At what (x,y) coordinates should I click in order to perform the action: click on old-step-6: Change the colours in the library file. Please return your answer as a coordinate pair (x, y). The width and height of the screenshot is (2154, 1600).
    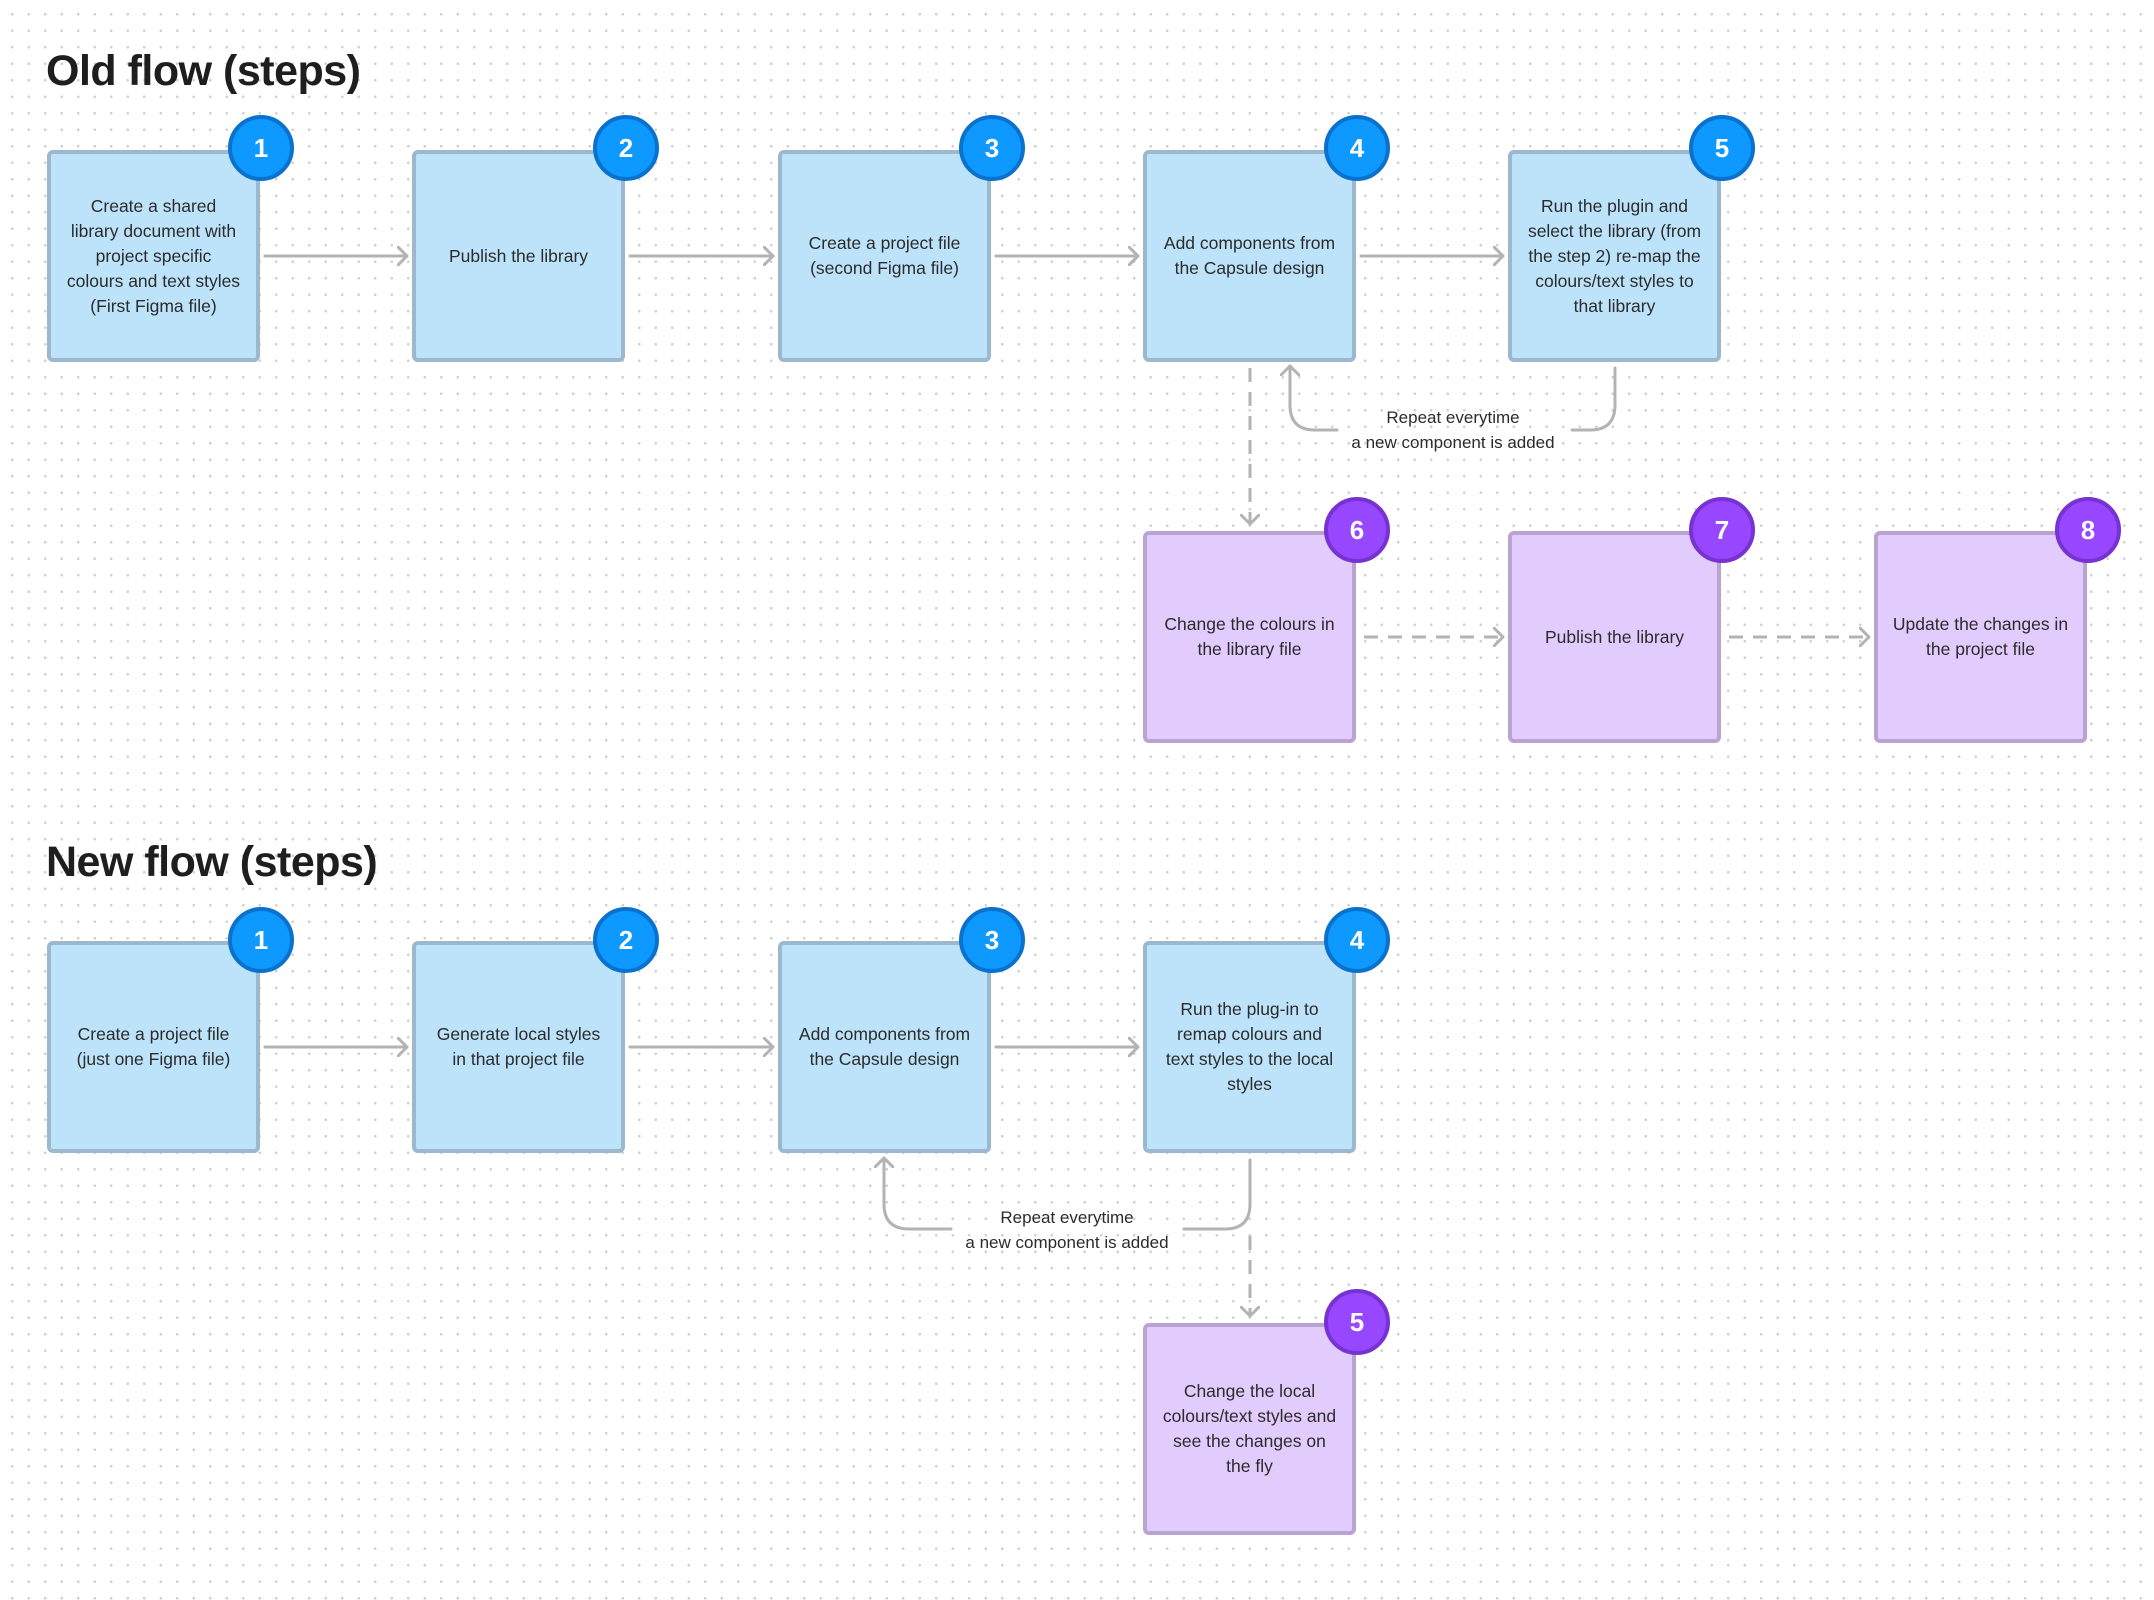
    Looking at the image, I should click on (1249, 637).